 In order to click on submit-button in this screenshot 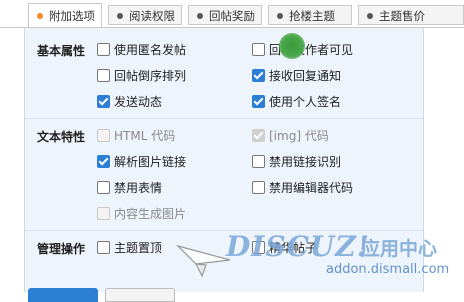, I will do `click(63, 295)`.